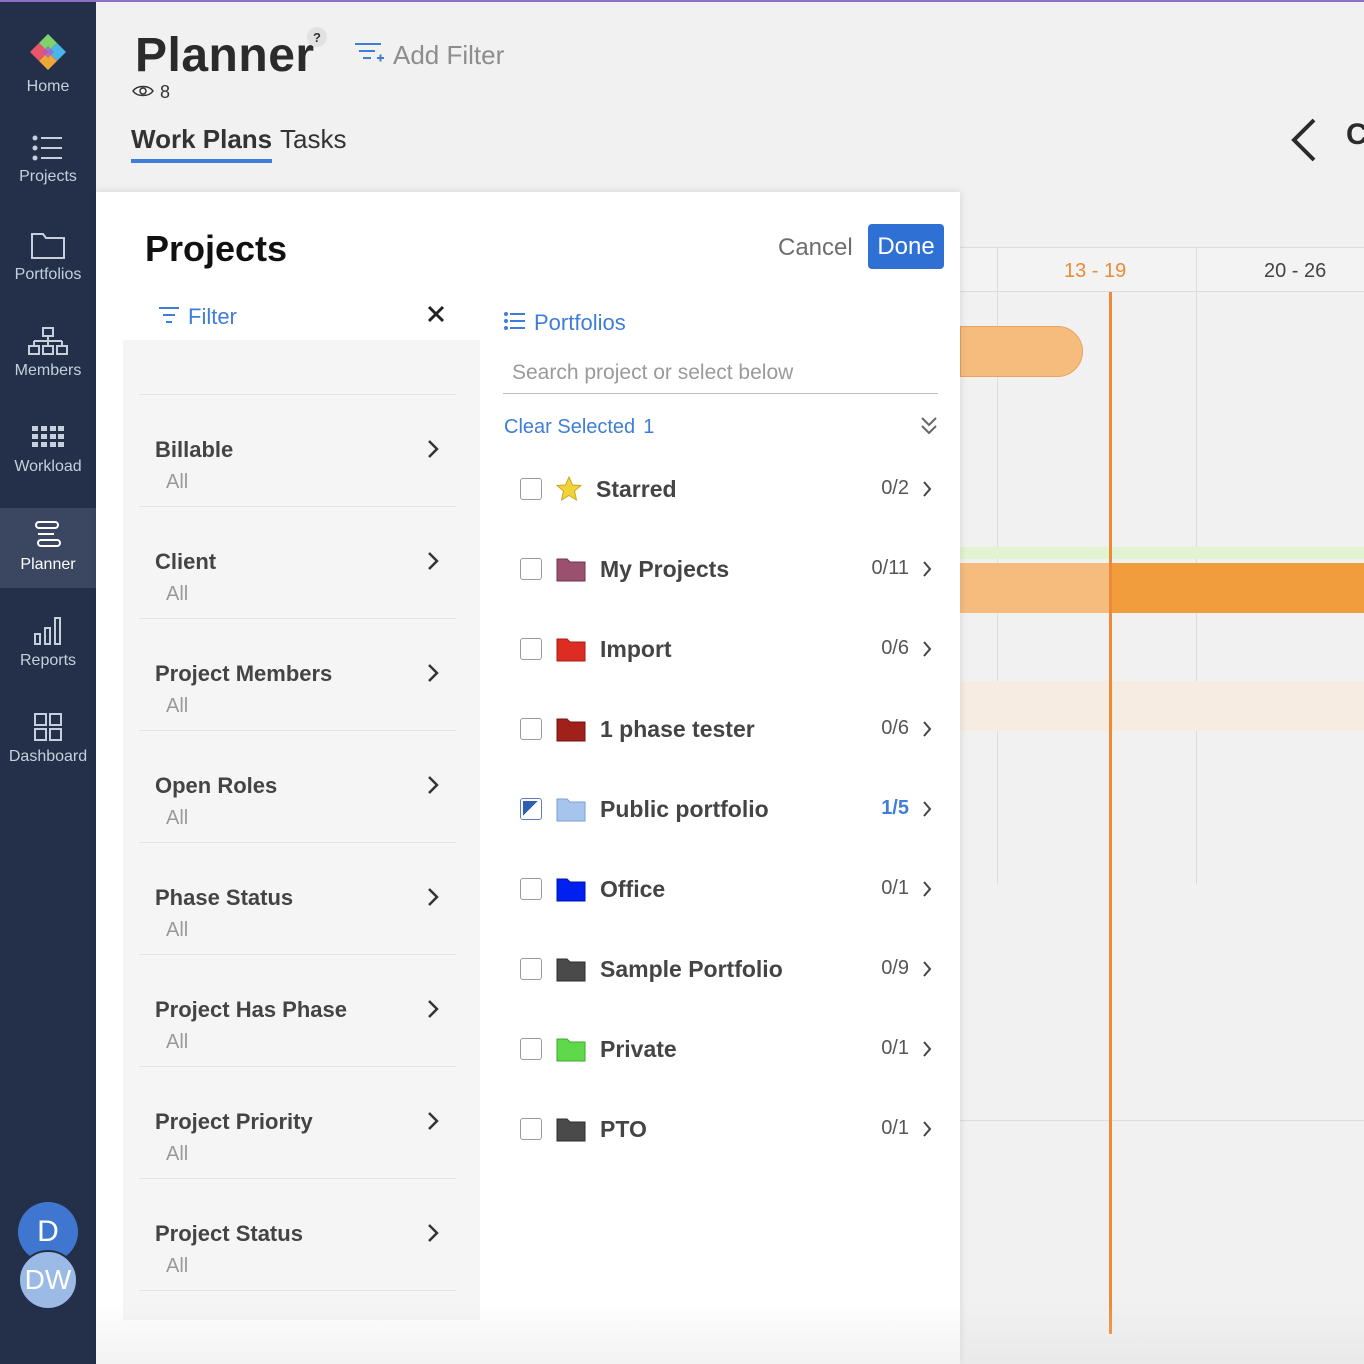  What do you see at coordinates (929, 428) in the screenshot?
I see `collapse-all-icon` at bounding box center [929, 428].